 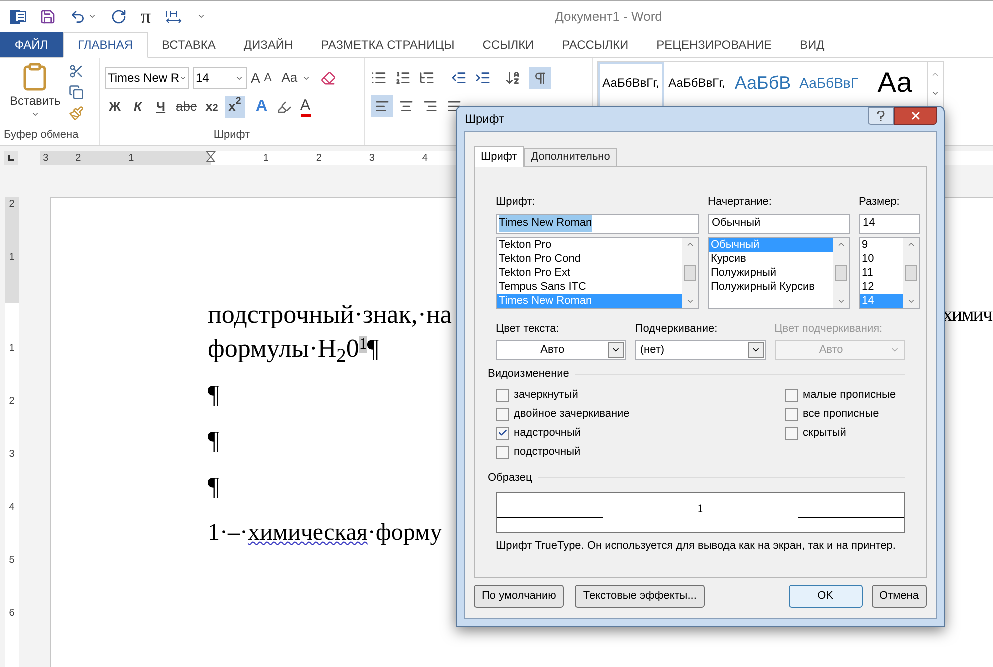 What do you see at coordinates (269, 44) in the screenshot?
I see `ribbon-tab: ДИЗАЙН` at bounding box center [269, 44].